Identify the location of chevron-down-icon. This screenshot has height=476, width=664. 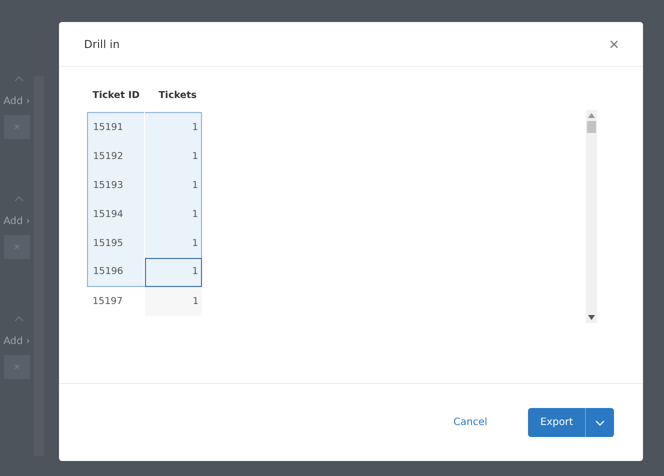
(600, 423).